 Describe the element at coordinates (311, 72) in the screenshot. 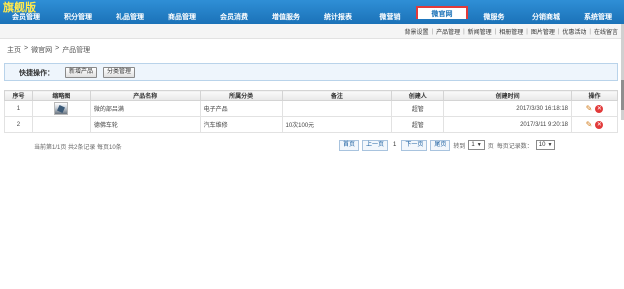

I see `quick-action-bar: 快捷操作： 新增产品 分类管理` at that location.